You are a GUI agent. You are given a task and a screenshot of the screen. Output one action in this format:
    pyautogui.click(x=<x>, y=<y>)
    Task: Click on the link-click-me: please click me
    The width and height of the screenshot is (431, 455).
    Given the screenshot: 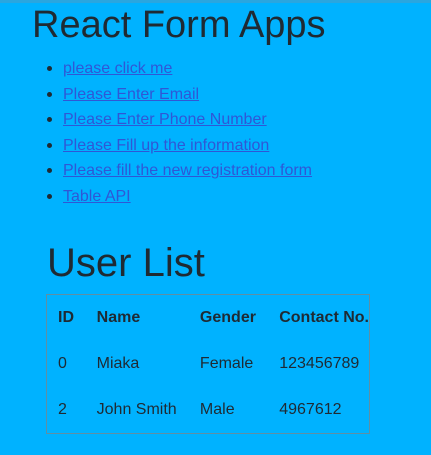 What is the action you would take?
    pyautogui.click(x=117, y=68)
    